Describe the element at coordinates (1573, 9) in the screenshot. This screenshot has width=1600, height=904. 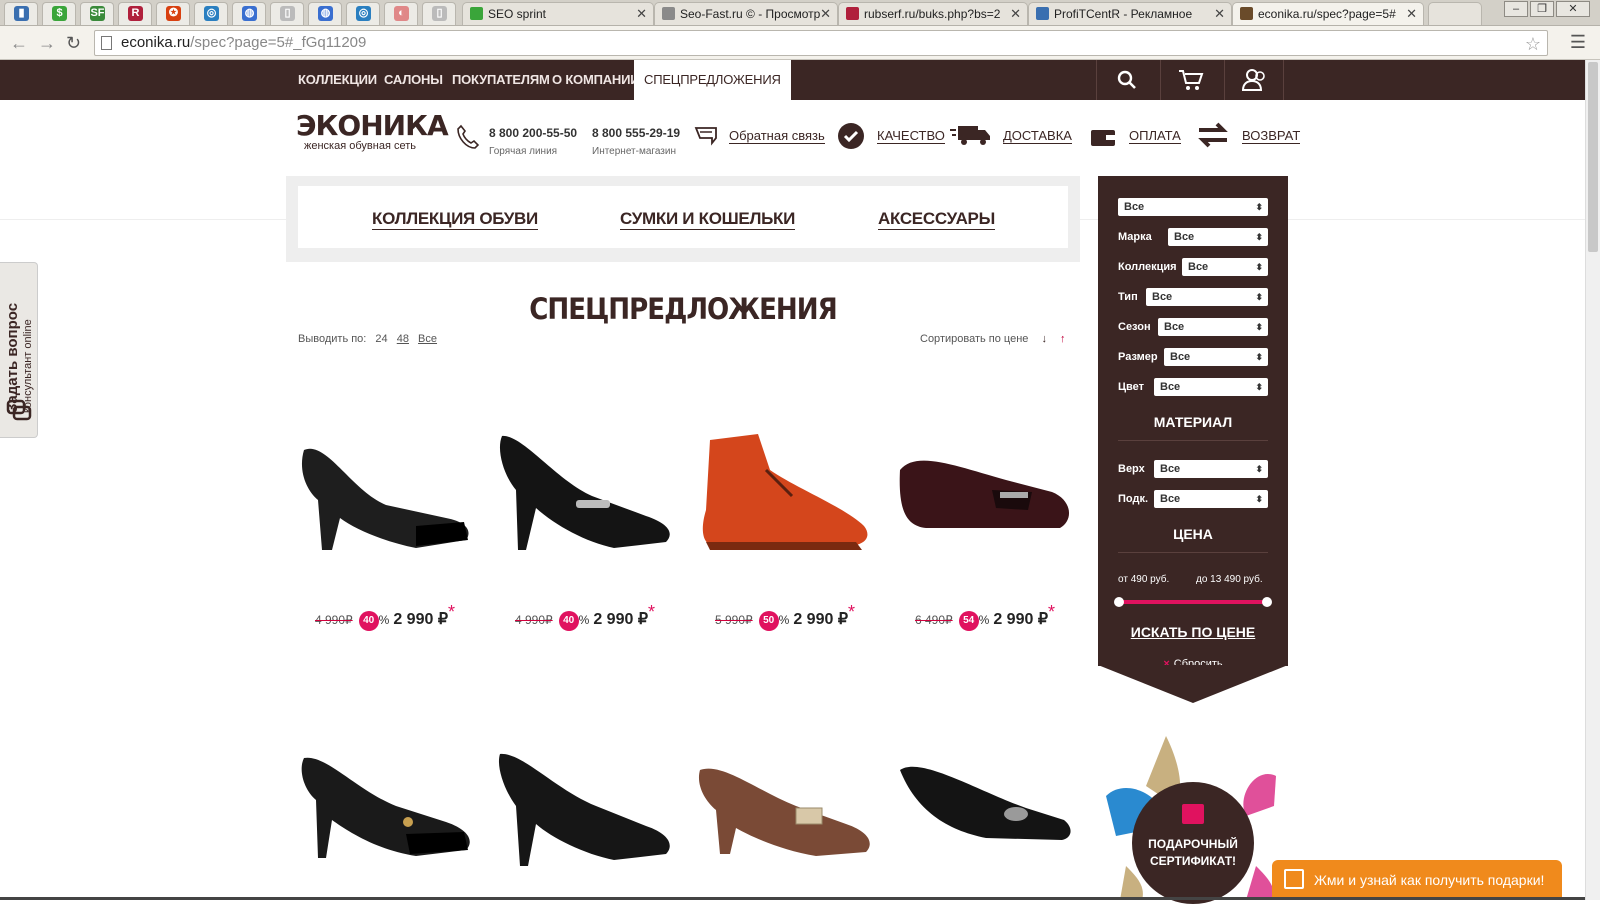
I see `close-window-icon: ✕` at that location.